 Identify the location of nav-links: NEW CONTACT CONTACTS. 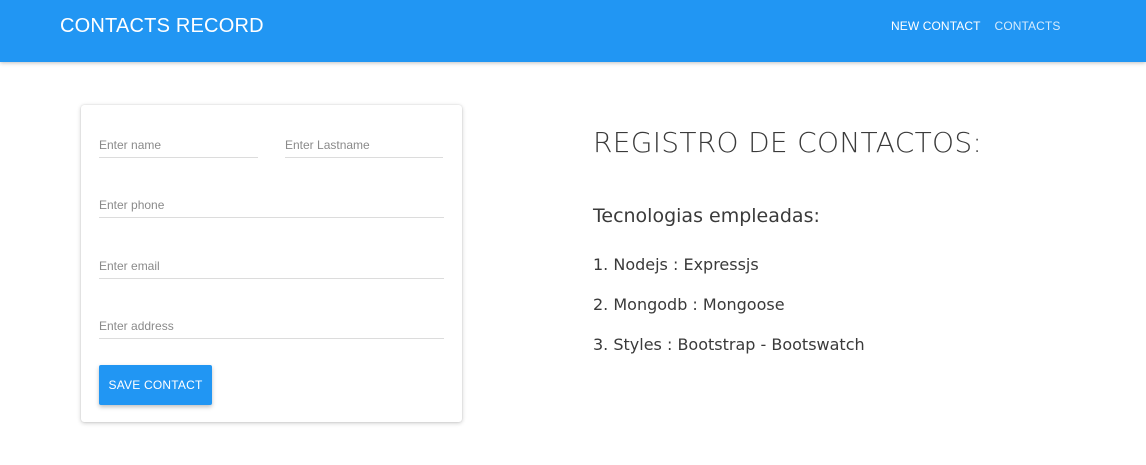
(975, 26).